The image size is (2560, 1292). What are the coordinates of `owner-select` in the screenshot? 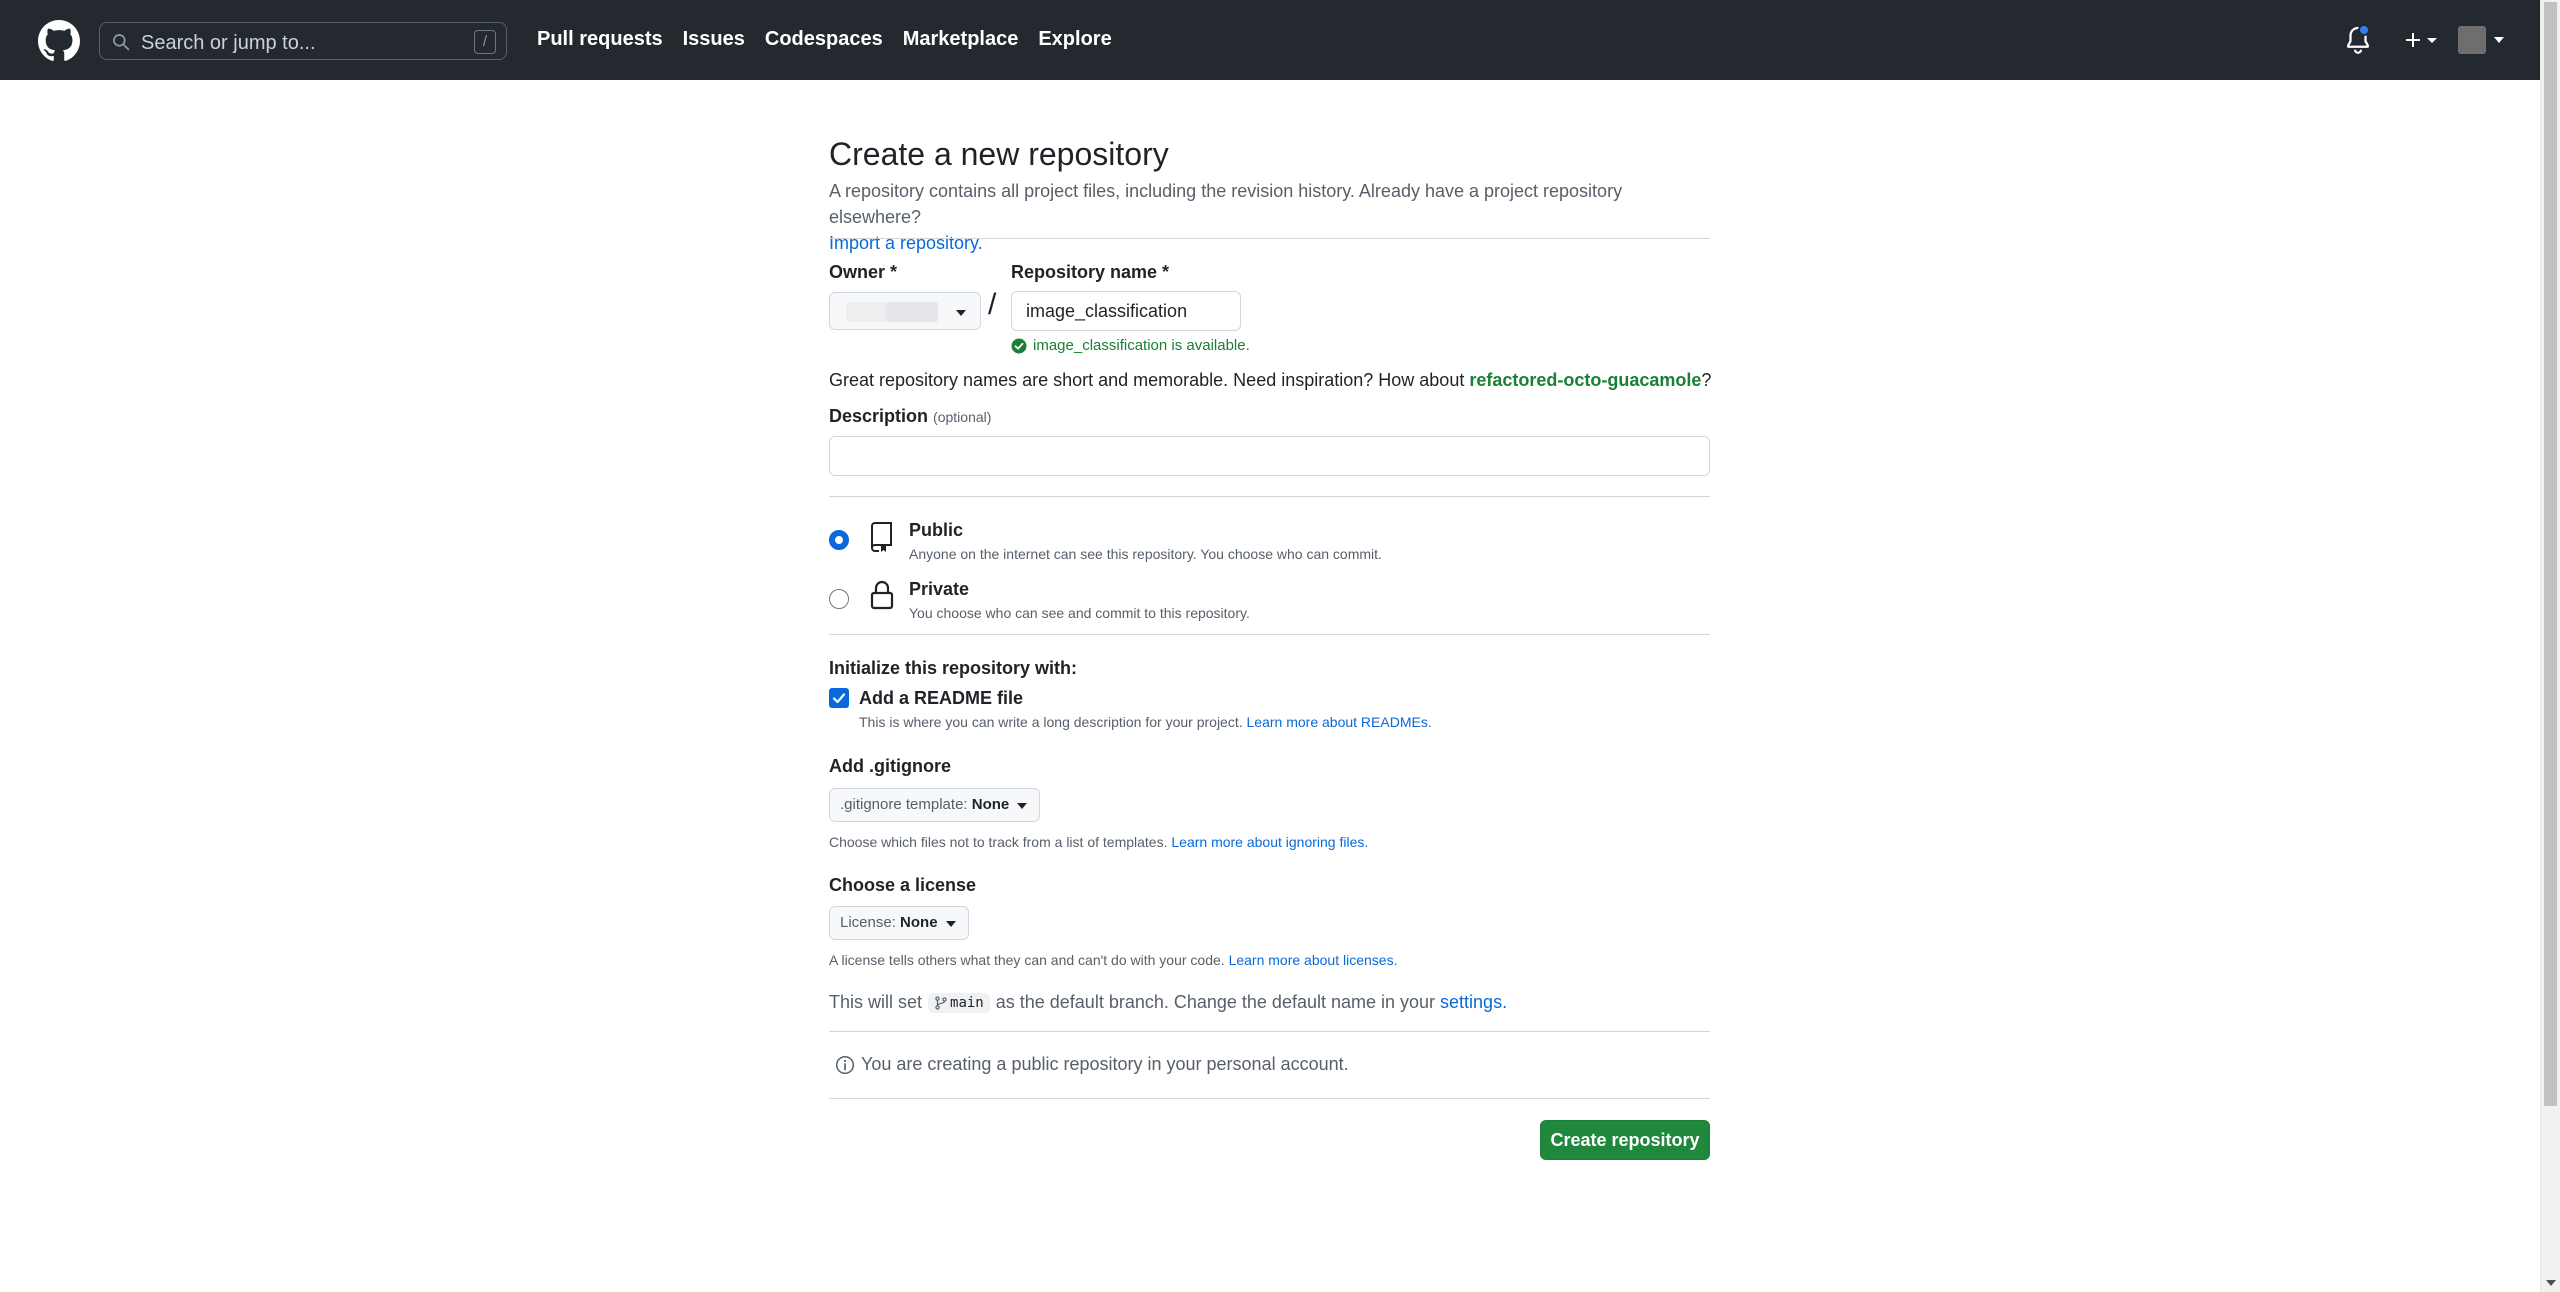 It's located at (905, 311).